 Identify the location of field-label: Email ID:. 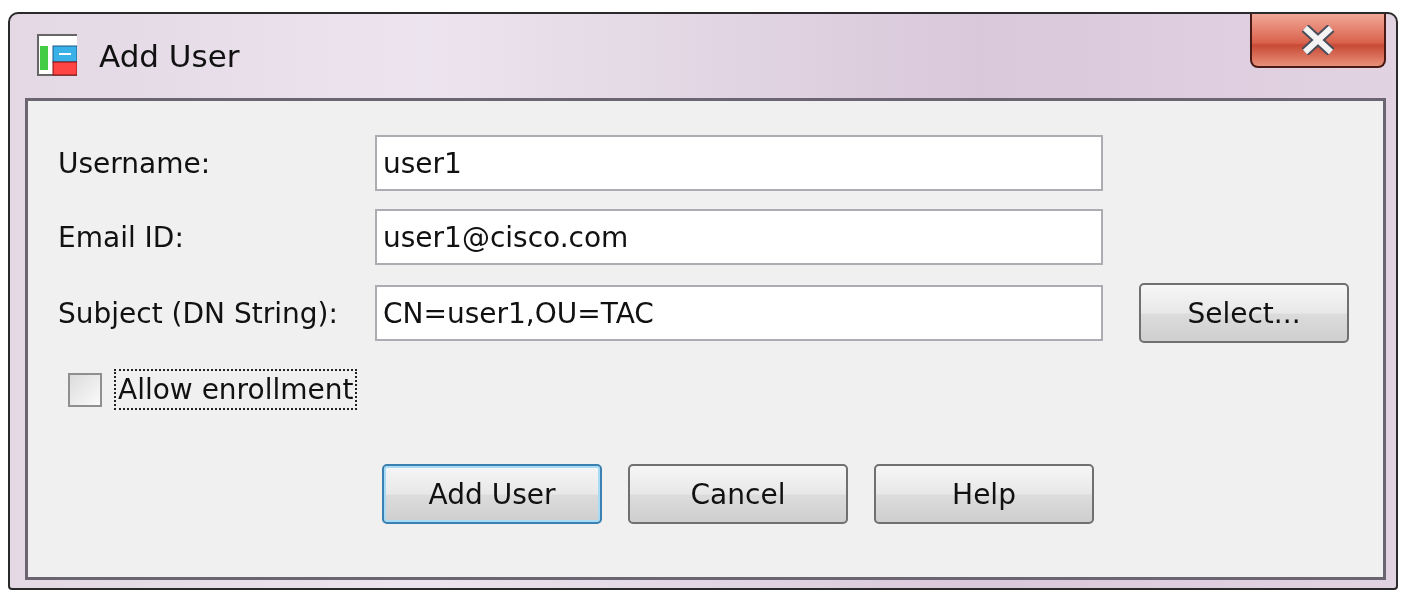
(121, 237).